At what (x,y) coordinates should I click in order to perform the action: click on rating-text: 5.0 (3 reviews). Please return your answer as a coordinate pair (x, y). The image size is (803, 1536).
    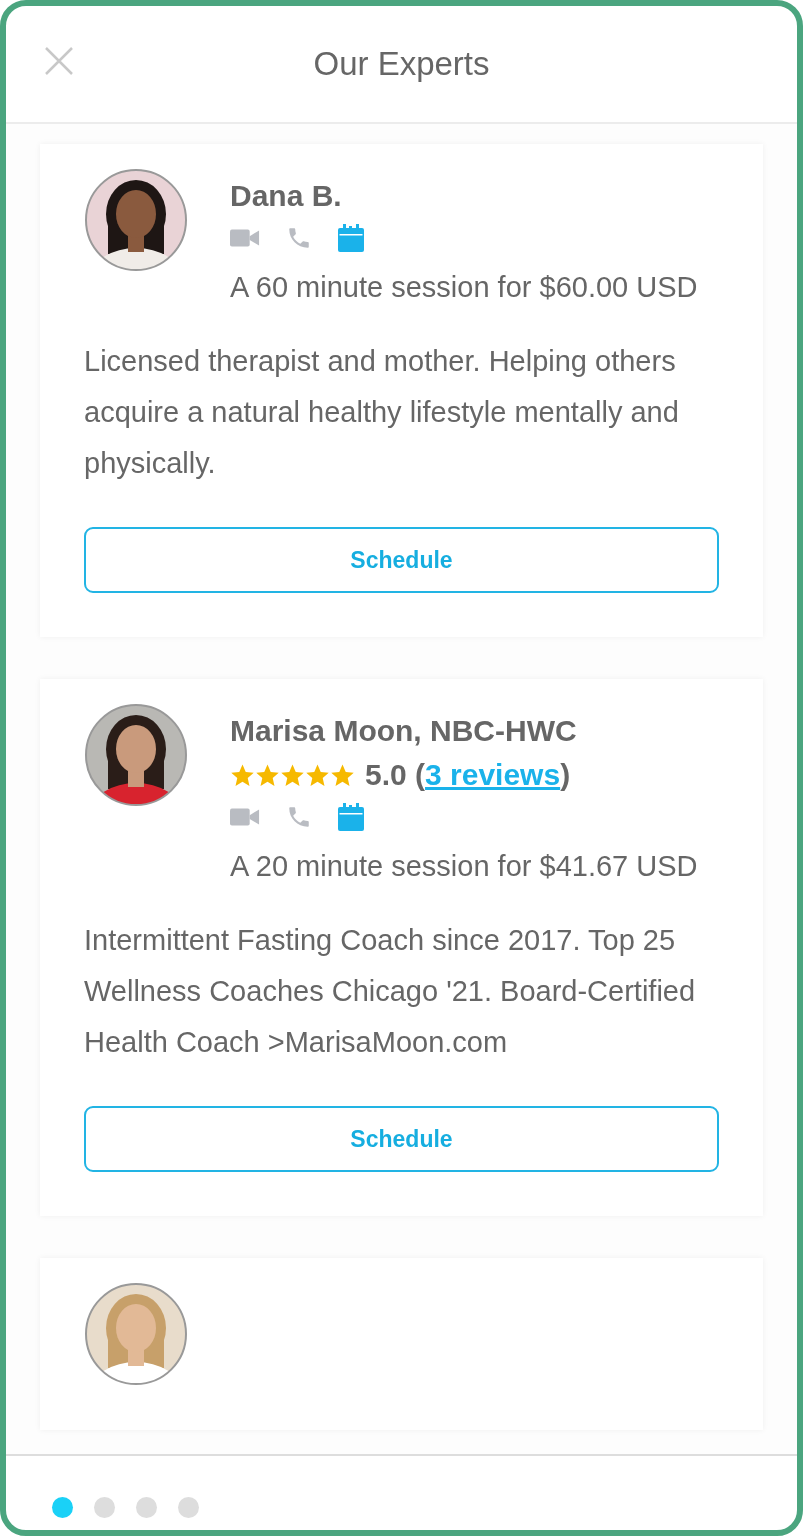
    Looking at the image, I should click on (468, 775).